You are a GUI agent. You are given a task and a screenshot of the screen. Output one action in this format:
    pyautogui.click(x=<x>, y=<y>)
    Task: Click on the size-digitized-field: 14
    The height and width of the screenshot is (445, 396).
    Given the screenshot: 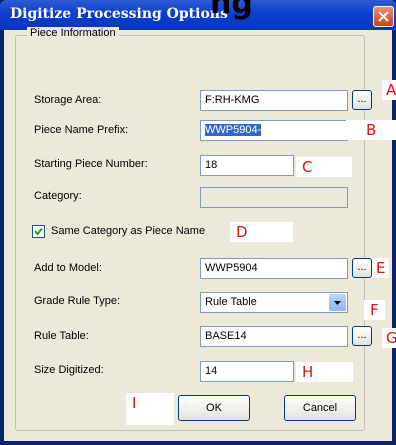 What is the action you would take?
    pyautogui.click(x=247, y=371)
    